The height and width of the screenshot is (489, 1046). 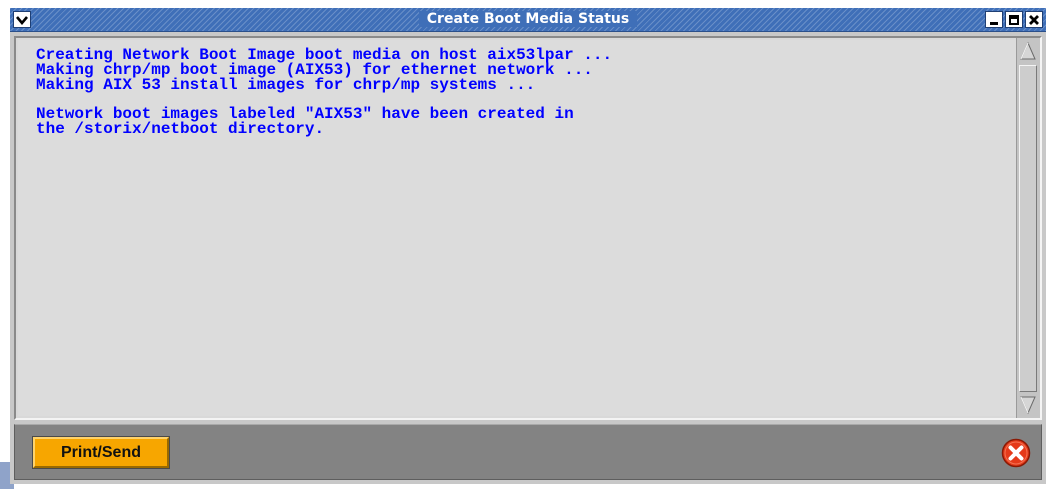 I want to click on close-circle-icon, so click(x=1016, y=453).